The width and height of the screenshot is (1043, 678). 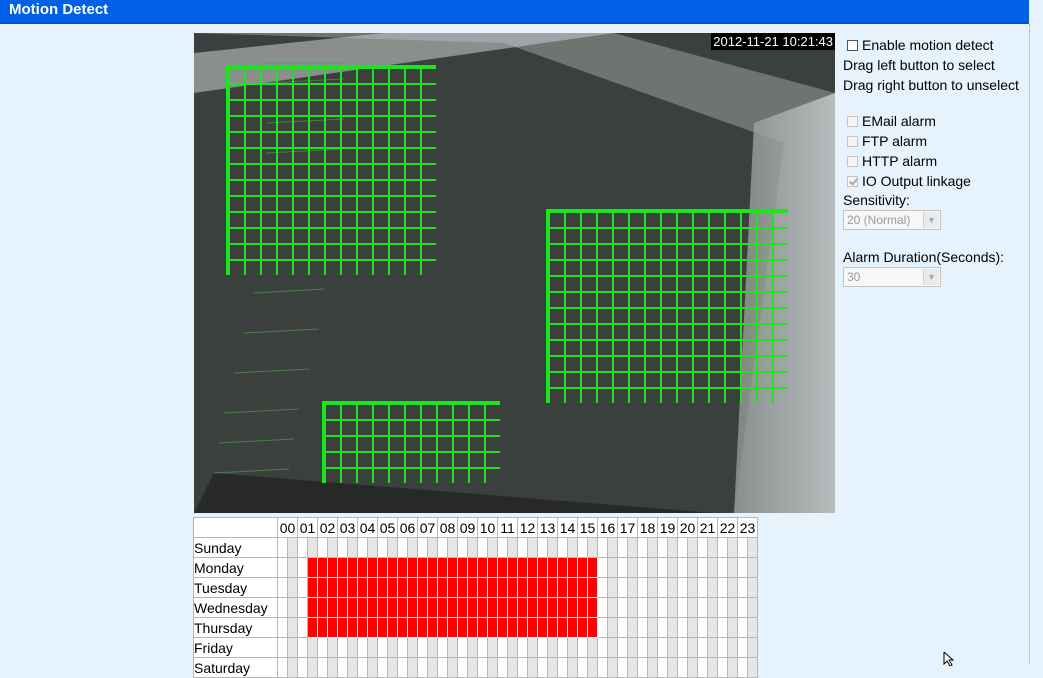 I want to click on email-alarm-checkbox, so click(x=852, y=121).